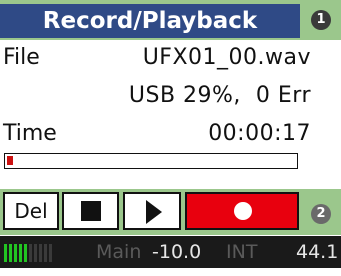 The height and width of the screenshot is (276, 341). I want to click on stop-button, so click(90, 211).